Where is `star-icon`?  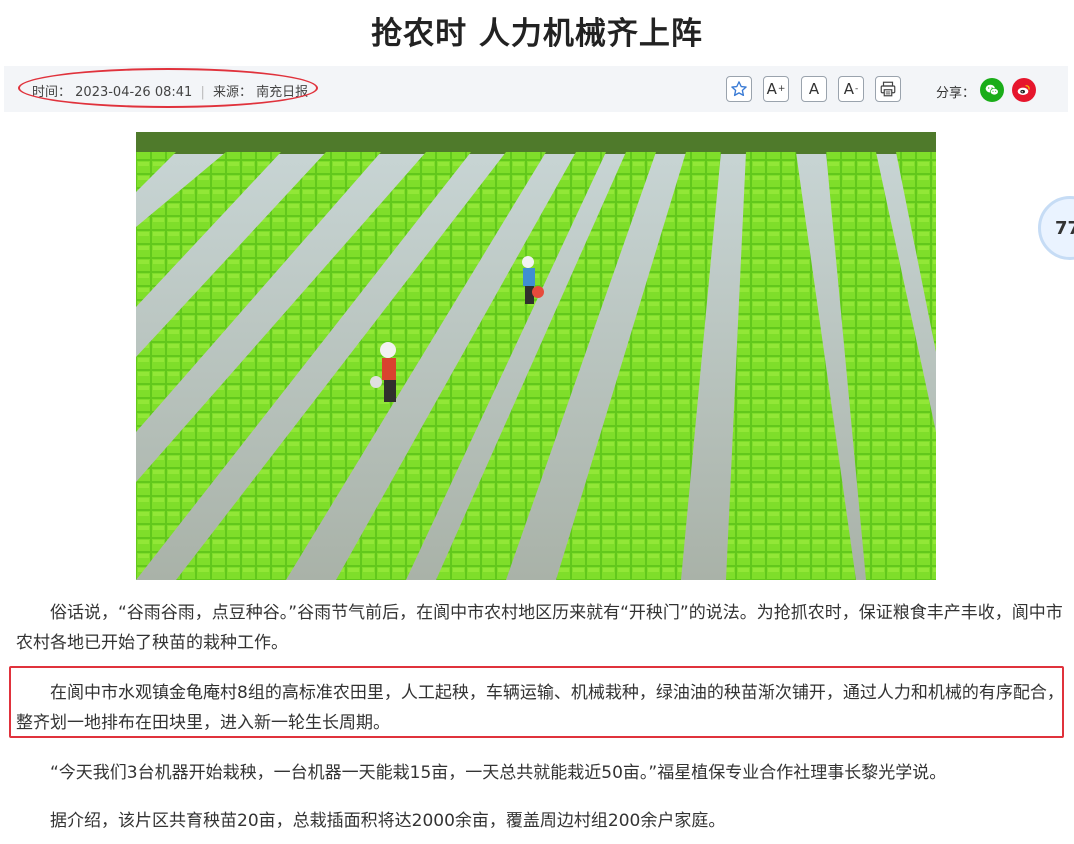
star-icon is located at coordinates (739, 89).